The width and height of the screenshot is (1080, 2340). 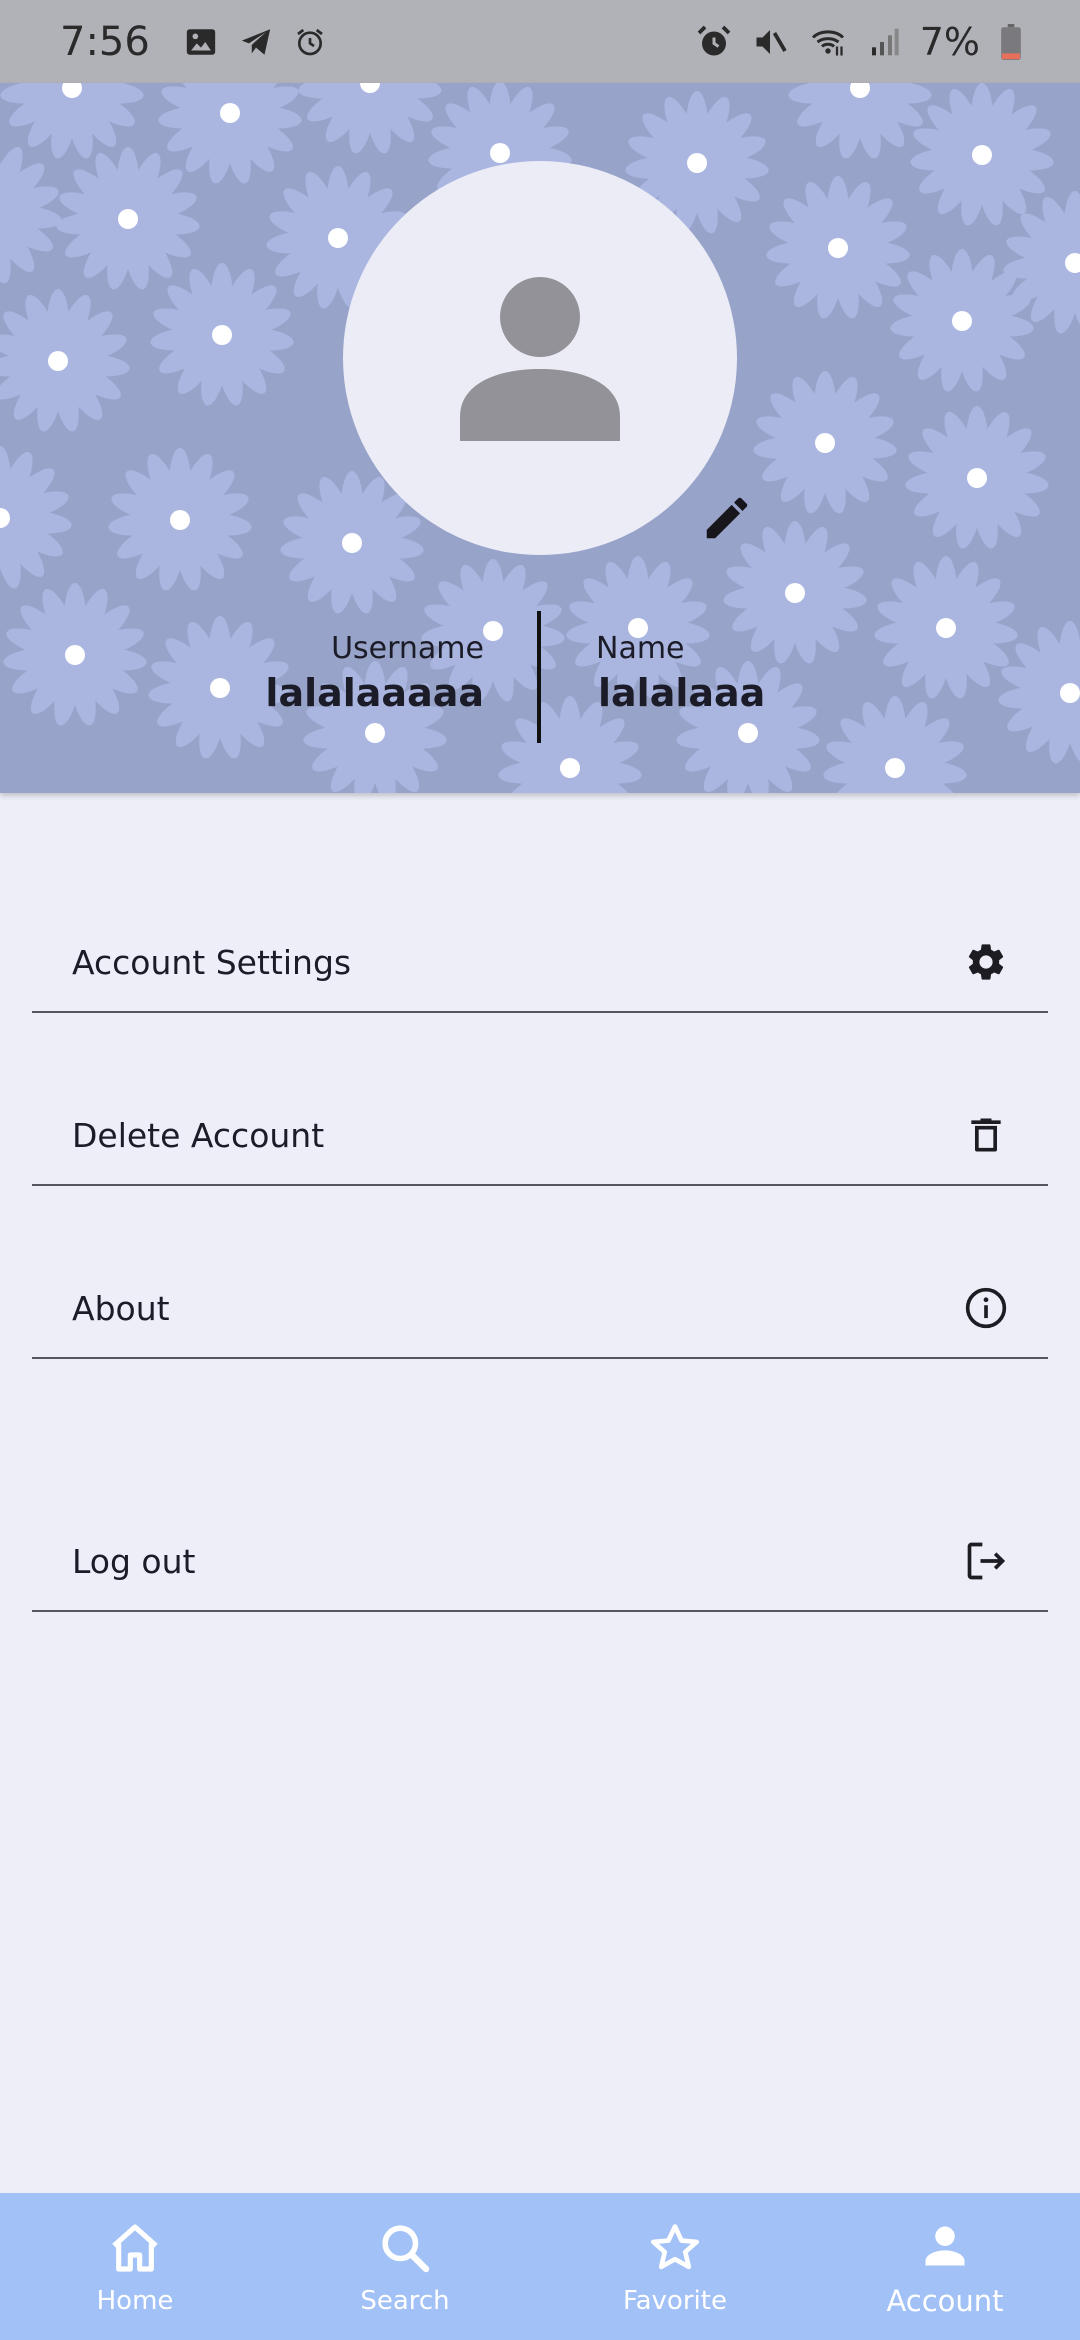 What do you see at coordinates (135, 2248) in the screenshot?
I see `home-icon` at bounding box center [135, 2248].